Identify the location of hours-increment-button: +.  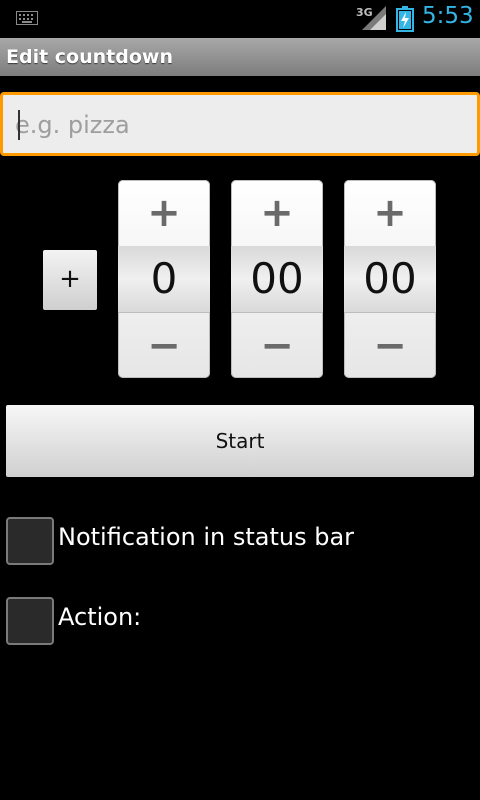
(164, 213).